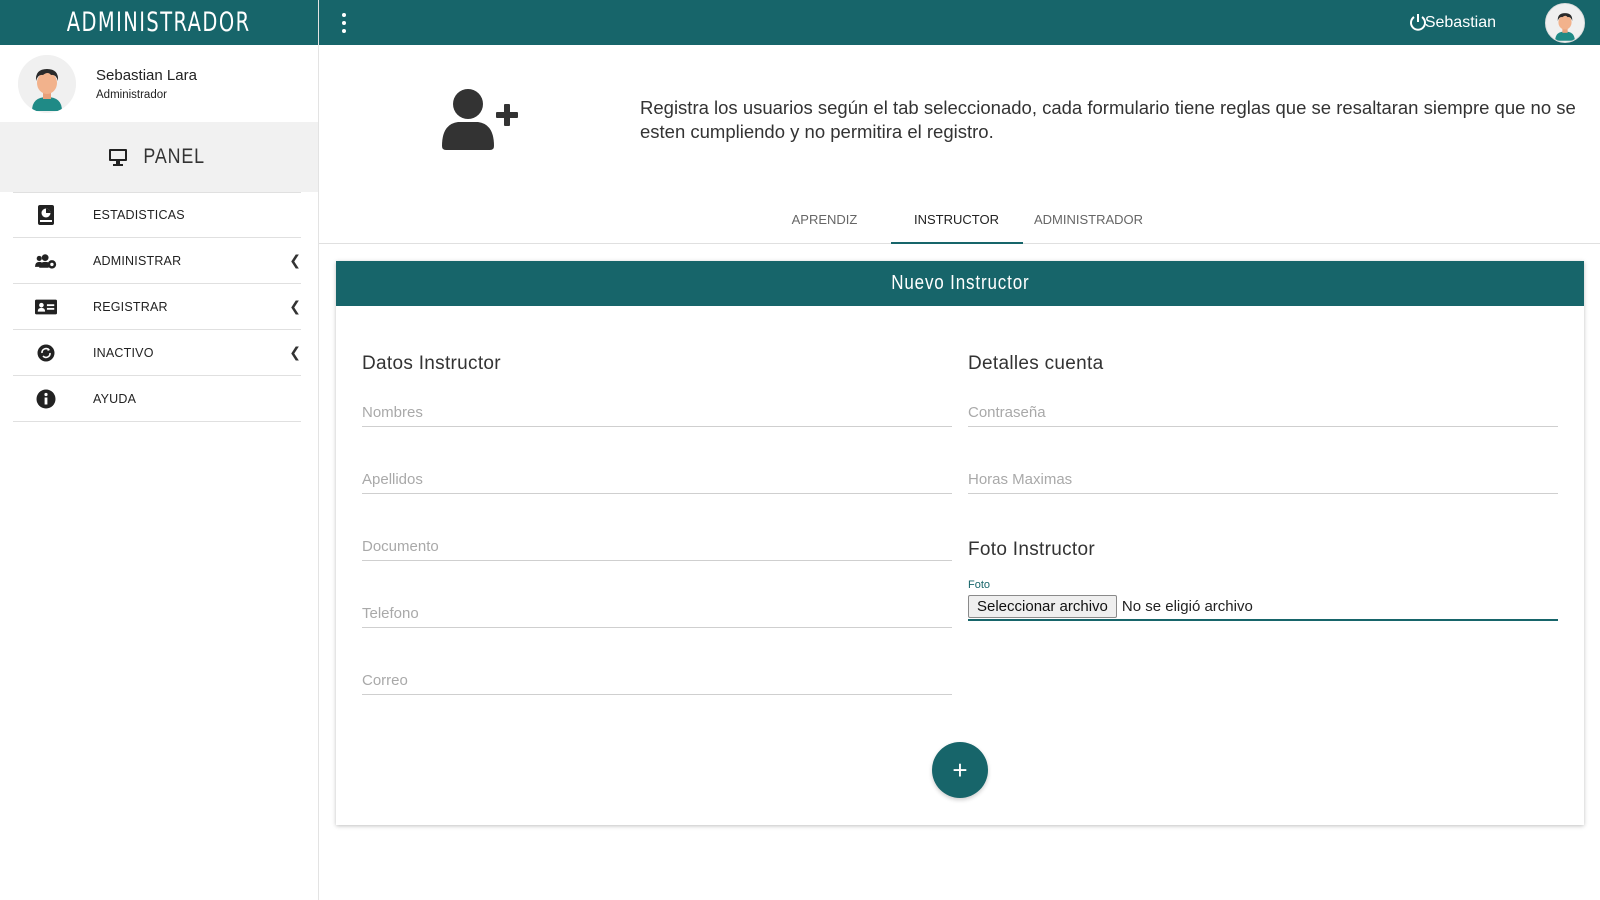  I want to click on section-title-datos: Datos Instructor, so click(431, 363).